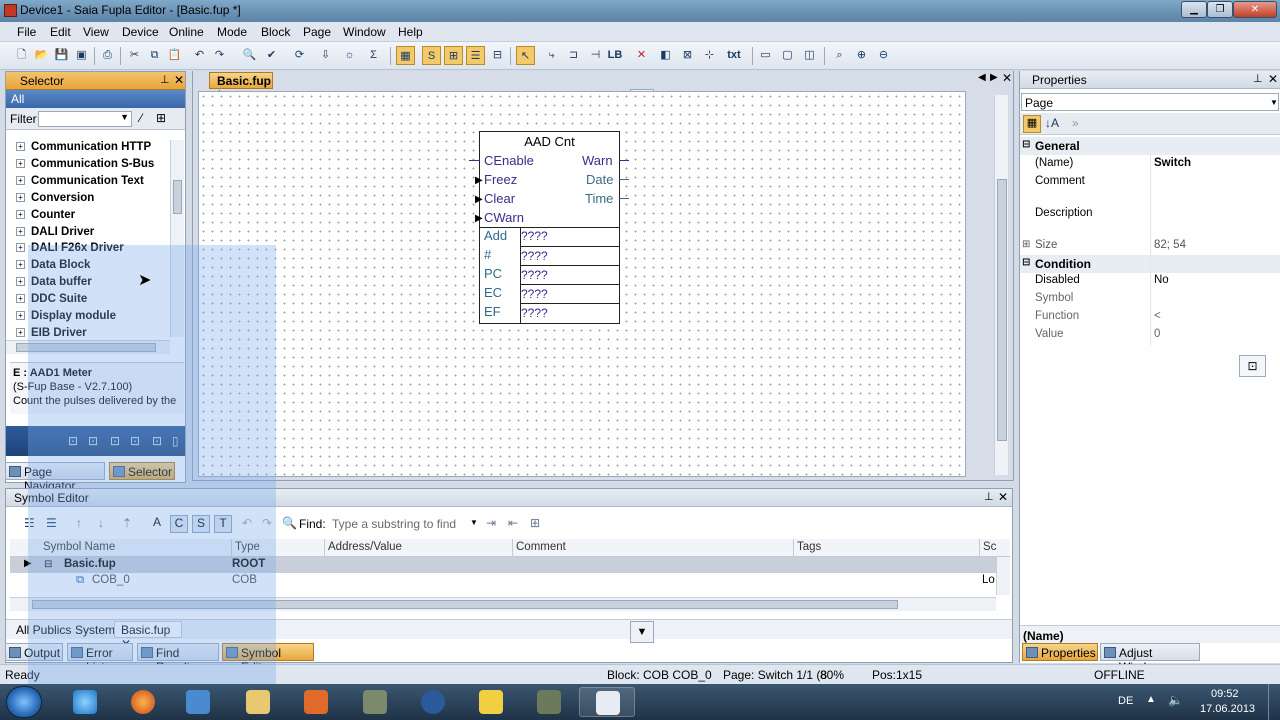  Describe the element at coordinates (653, 548) in the screenshot. I see `column-header: Comment` at that location.